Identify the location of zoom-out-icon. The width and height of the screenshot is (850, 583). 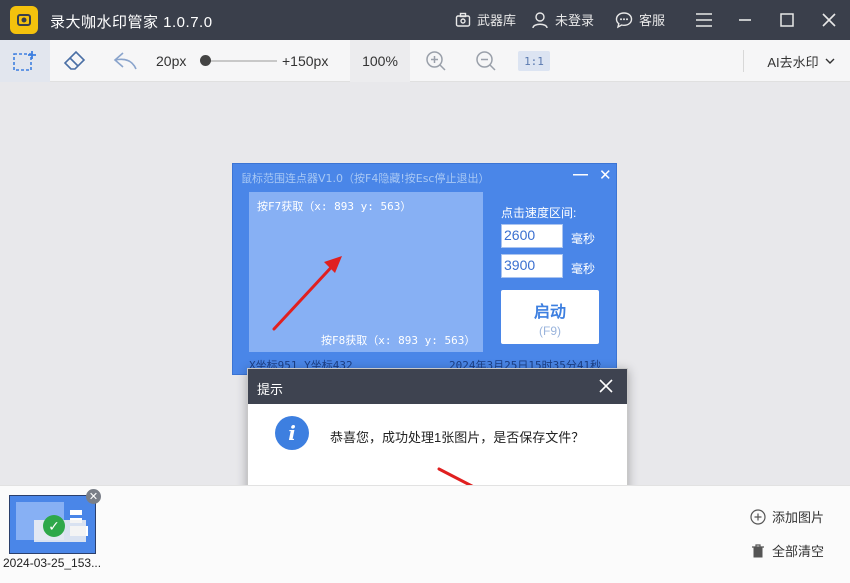
(486, 61).